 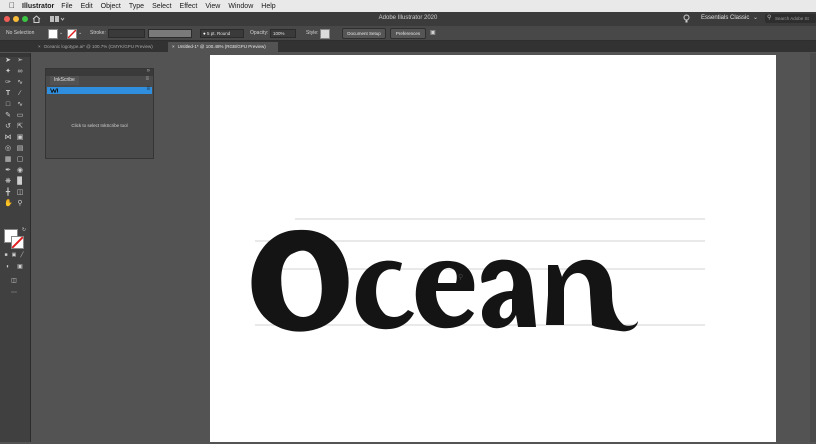 I want to click on perspective-grid-icon: ▤, so click(x=20, y=149).